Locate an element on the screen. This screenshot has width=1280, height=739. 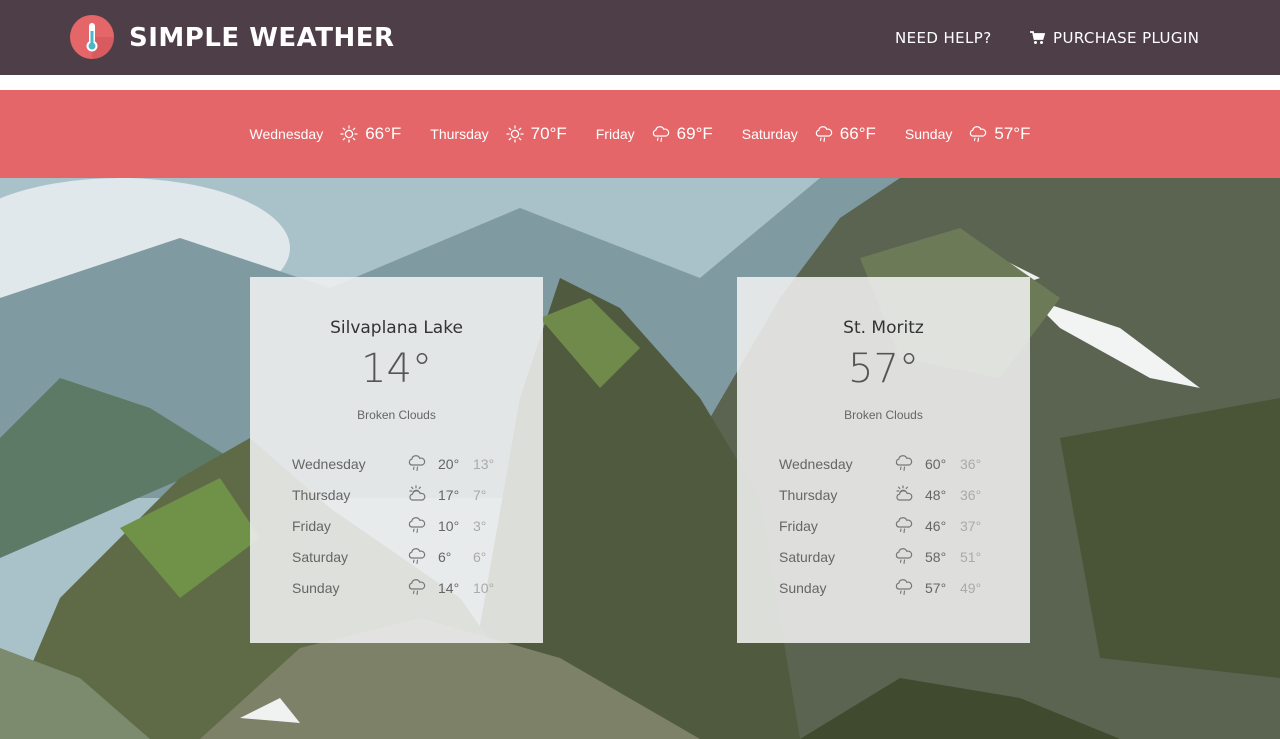
forecast-high-temp: 60° is located at coordinates (936, 464).